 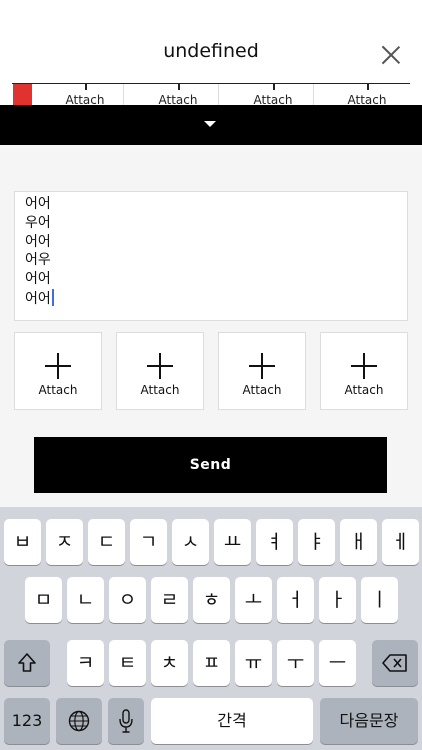 What do you see at coordinates (253, 663) in the screenshot?
I see `key: ㅠ` at bounding box center [253, 663].